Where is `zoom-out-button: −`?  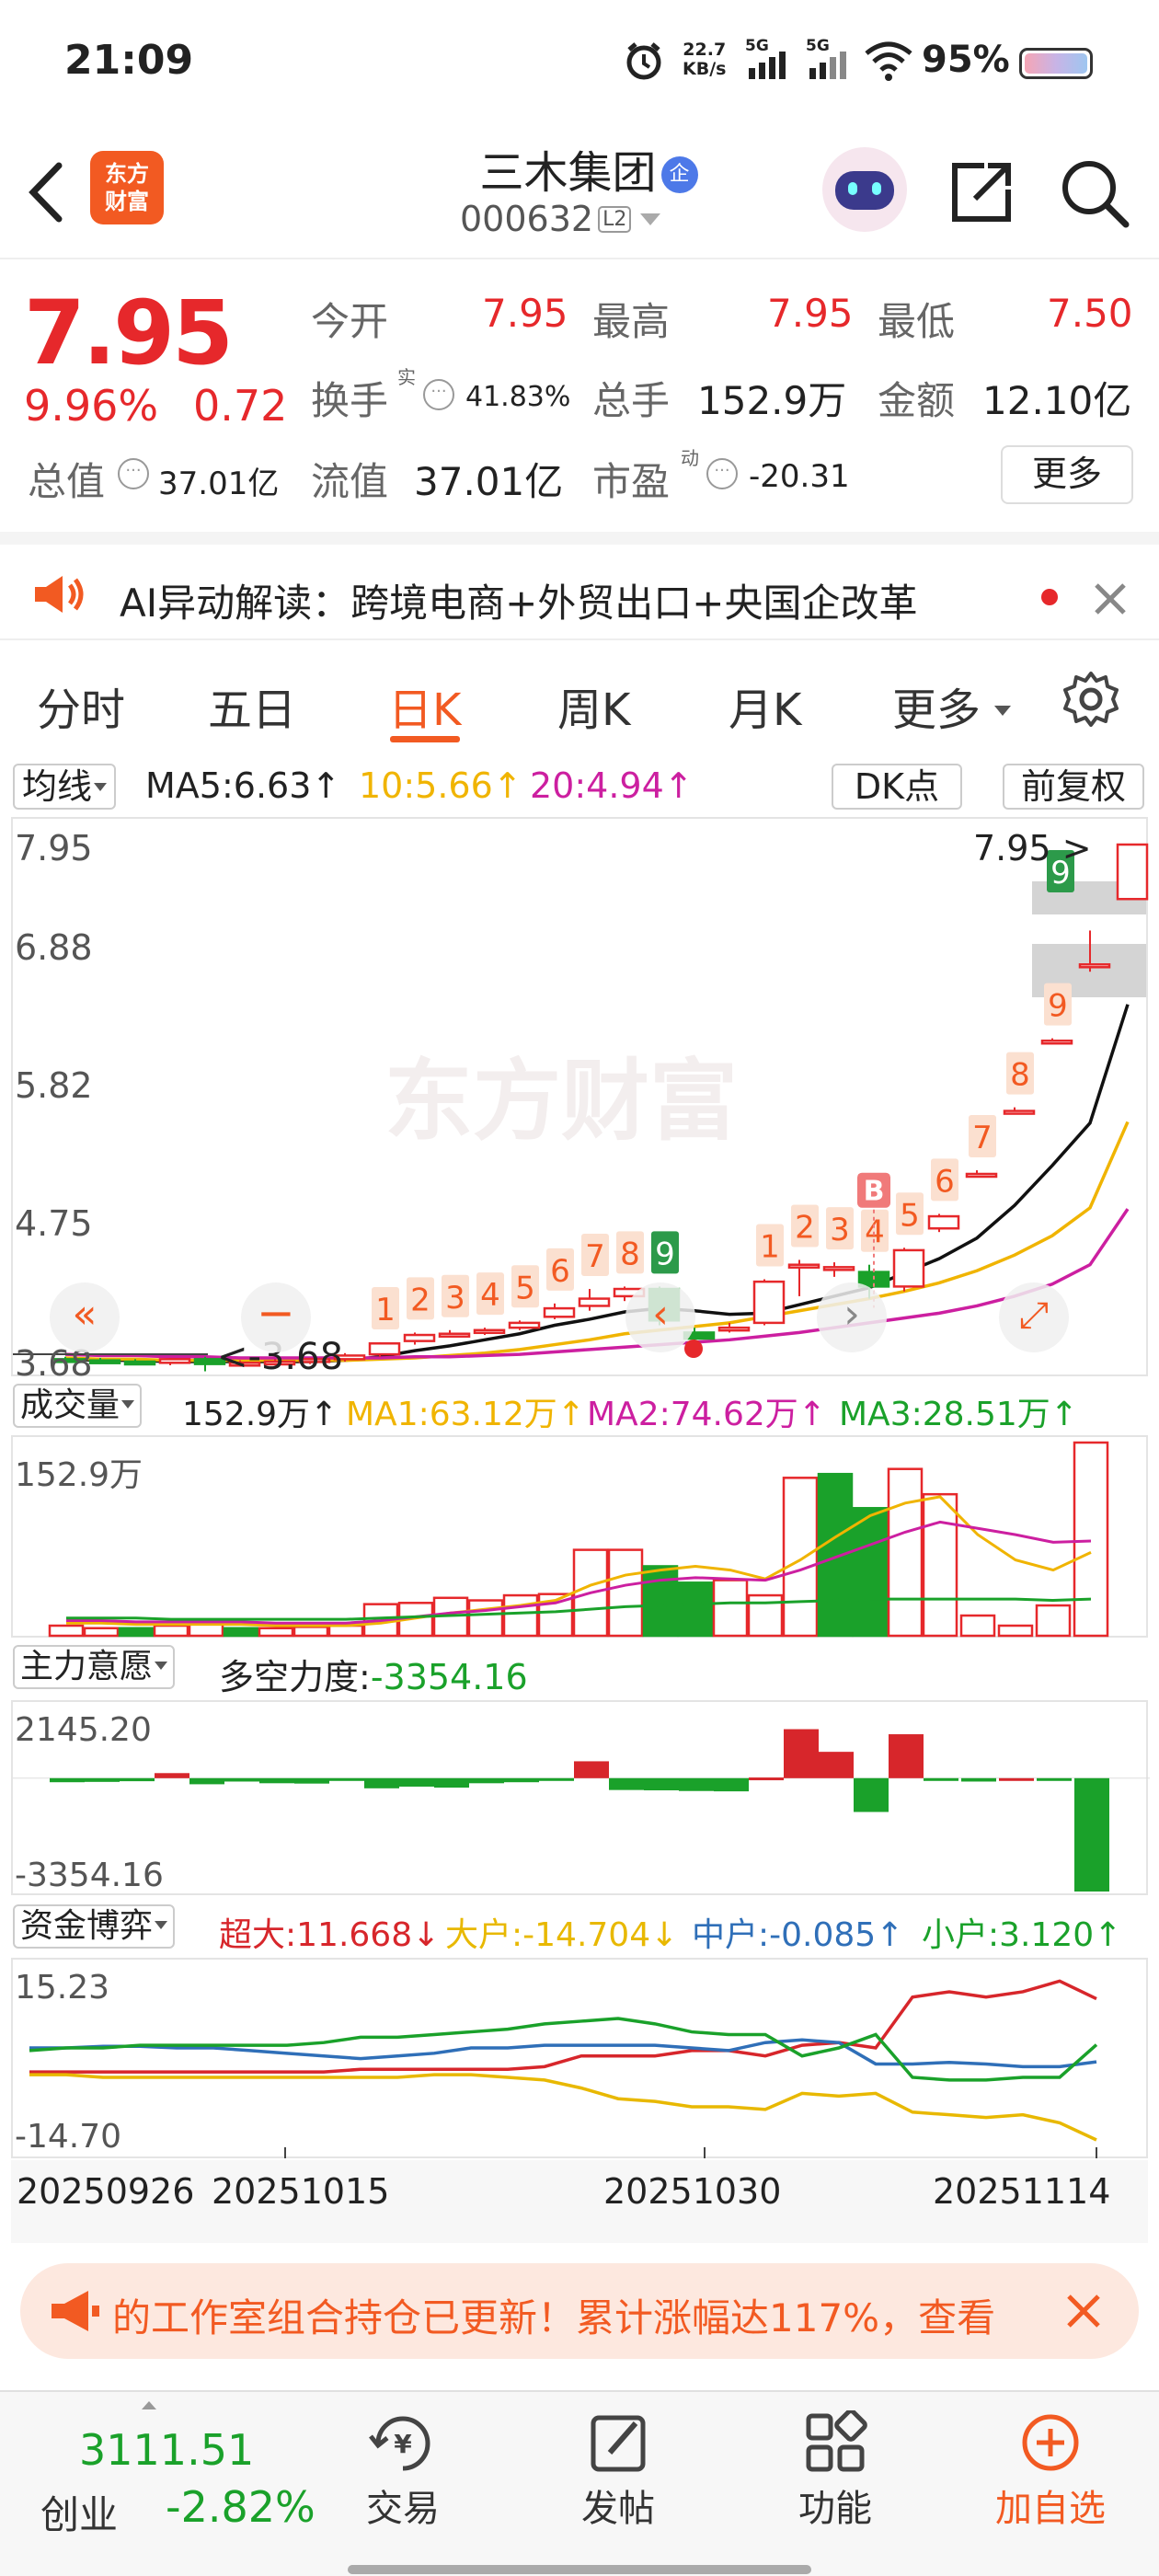
zoom-out-button: − is located at coordinates (276, 1317).